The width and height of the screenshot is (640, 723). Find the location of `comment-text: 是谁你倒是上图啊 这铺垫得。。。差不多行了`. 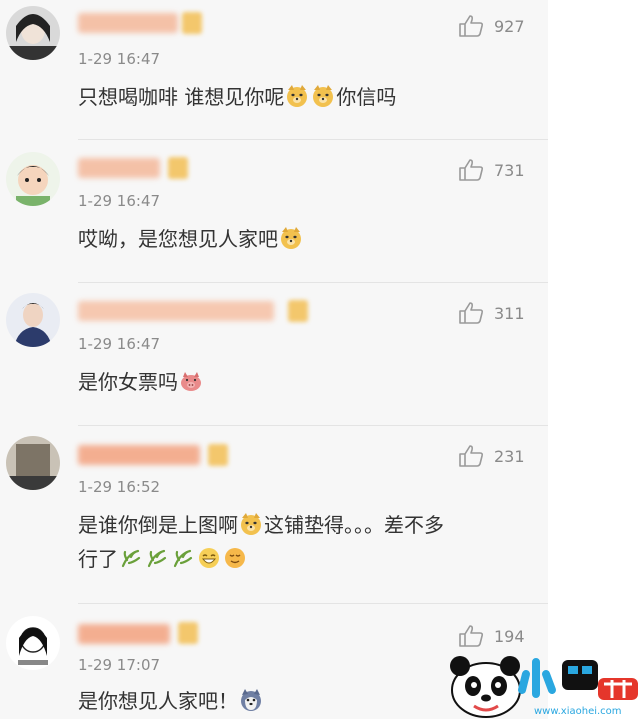

comment-text: 是谁你倒是上图啊 这铺垫得。。。差不多行了 is located at coordinates (298, 542).